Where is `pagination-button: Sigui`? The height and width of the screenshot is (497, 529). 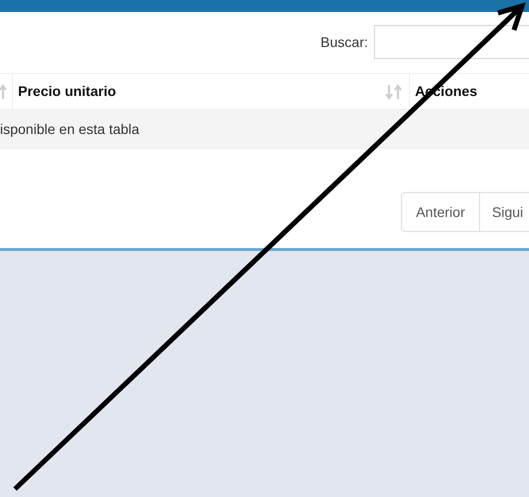 pagination-button: Sigui is located at coordinates (504, 212).